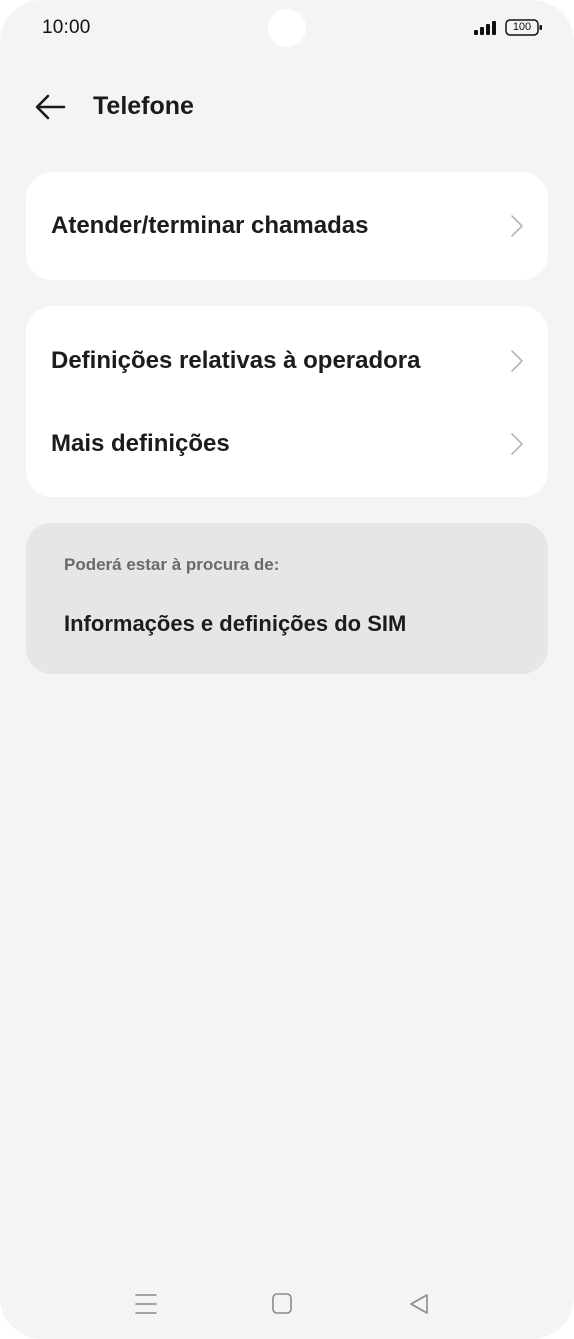  I want to click on home-button, so click(282, 1304).